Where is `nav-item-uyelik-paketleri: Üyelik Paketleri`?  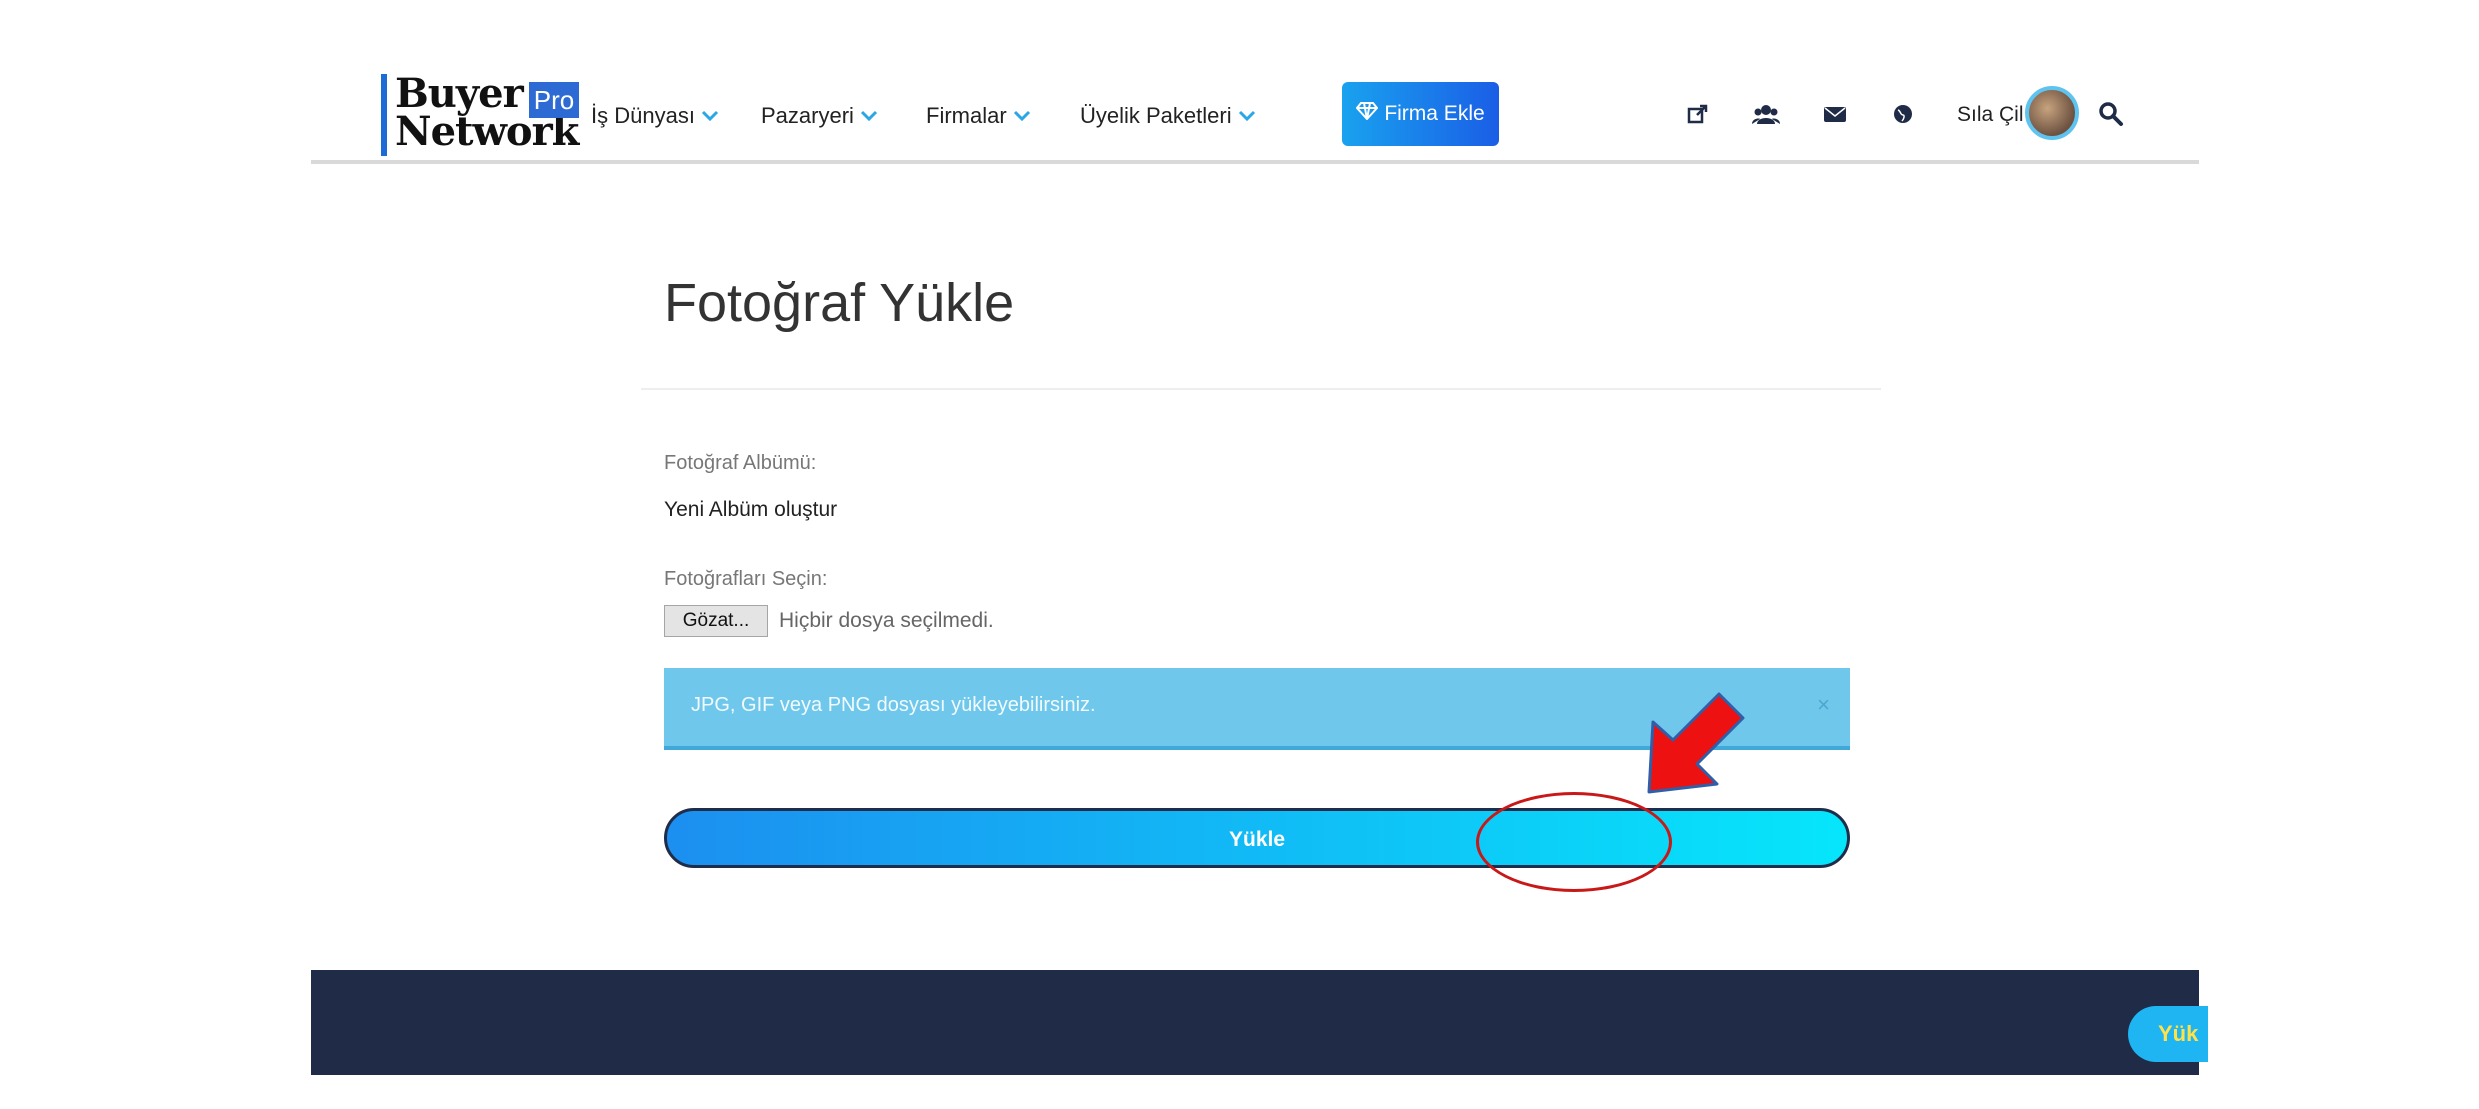
nav-item-uyelik-paketleri: Üyelik Paketleri is located at coordinates (1168, 116).